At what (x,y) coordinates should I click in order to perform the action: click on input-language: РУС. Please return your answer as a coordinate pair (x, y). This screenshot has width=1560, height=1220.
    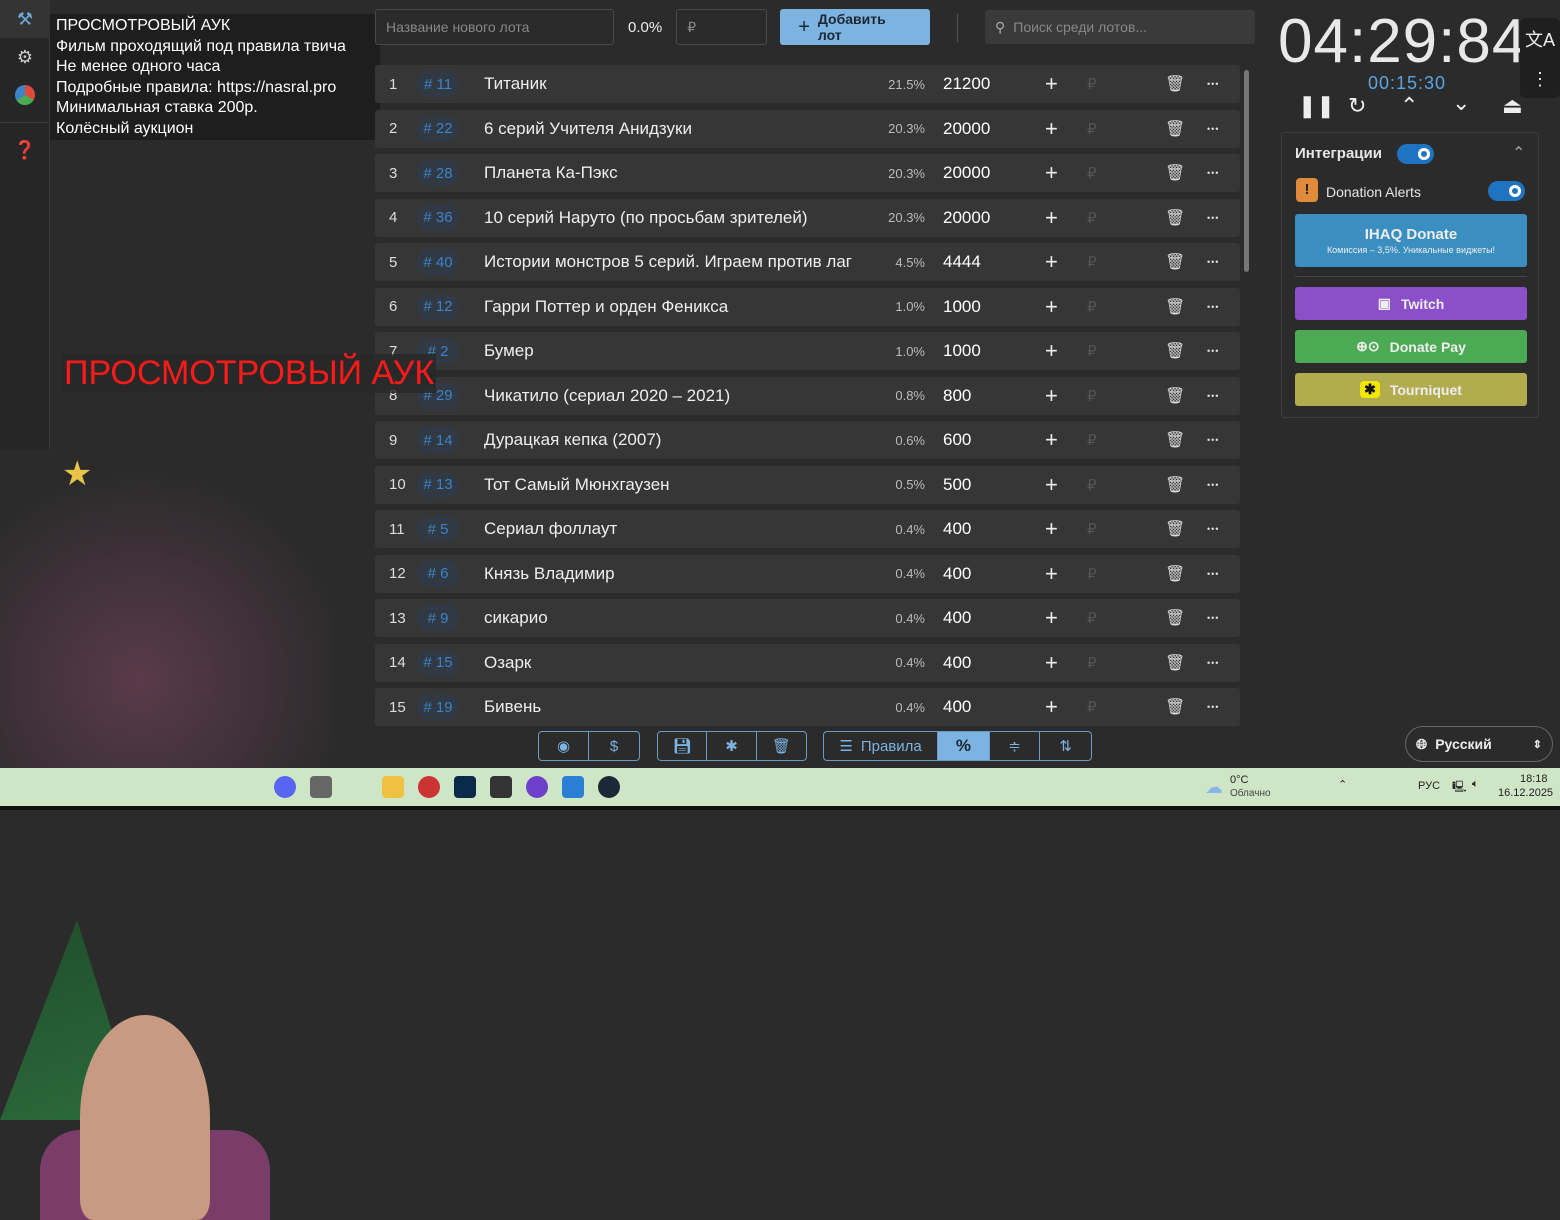
    Looking at the image, I should click on (1429, 786).